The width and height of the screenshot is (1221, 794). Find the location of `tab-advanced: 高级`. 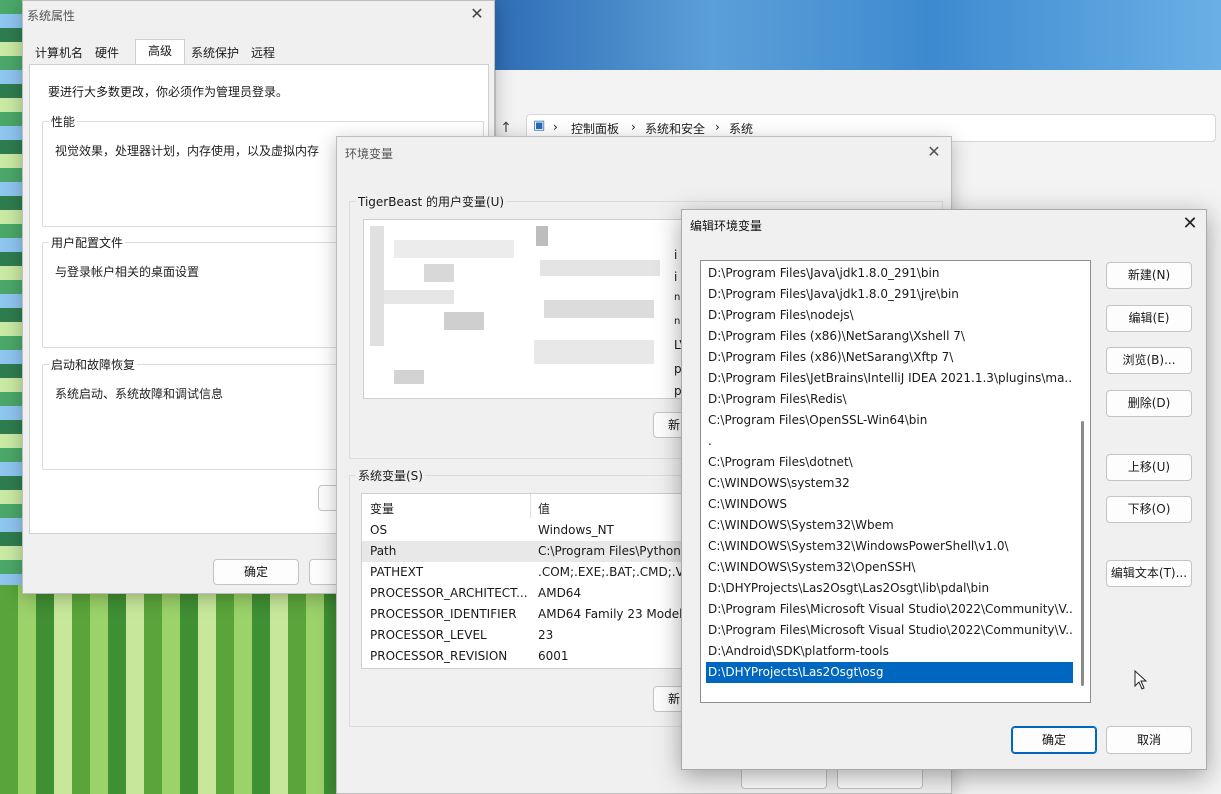

tab-advanced: 高级 is located at coordinates (160, 52).